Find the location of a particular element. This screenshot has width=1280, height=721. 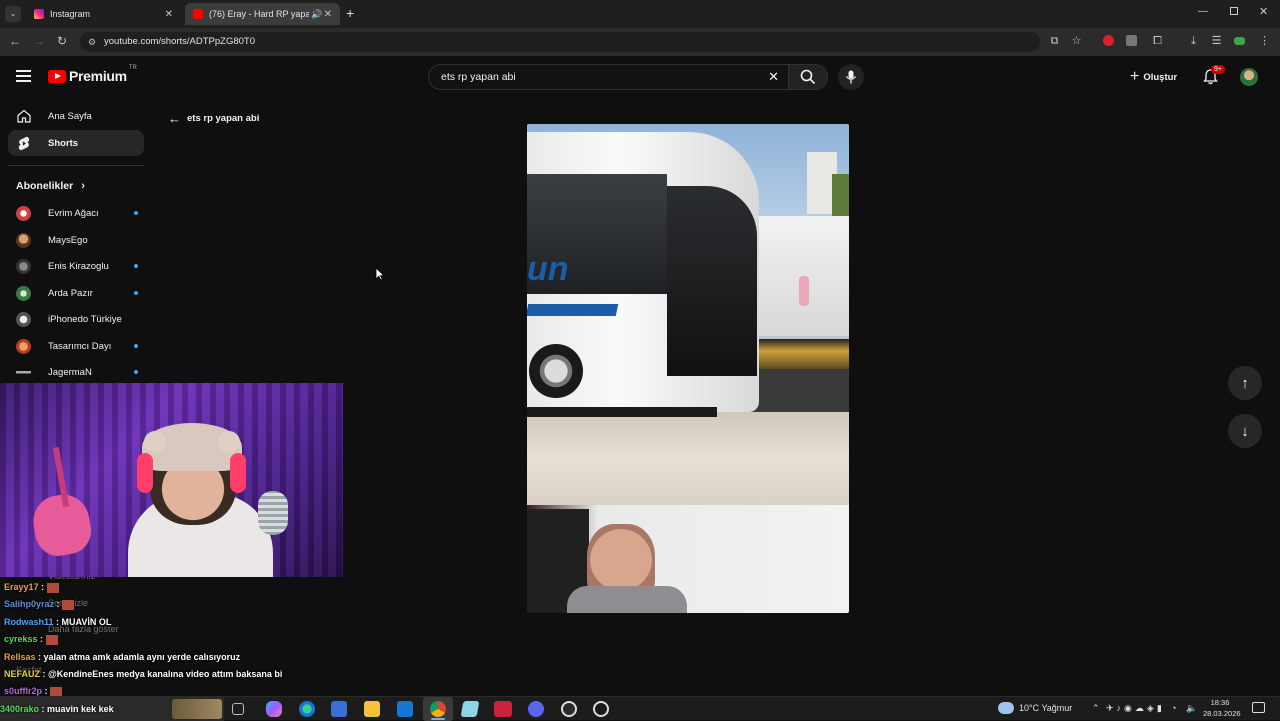

youtube-play-icon is located at coordinates (57, 76).